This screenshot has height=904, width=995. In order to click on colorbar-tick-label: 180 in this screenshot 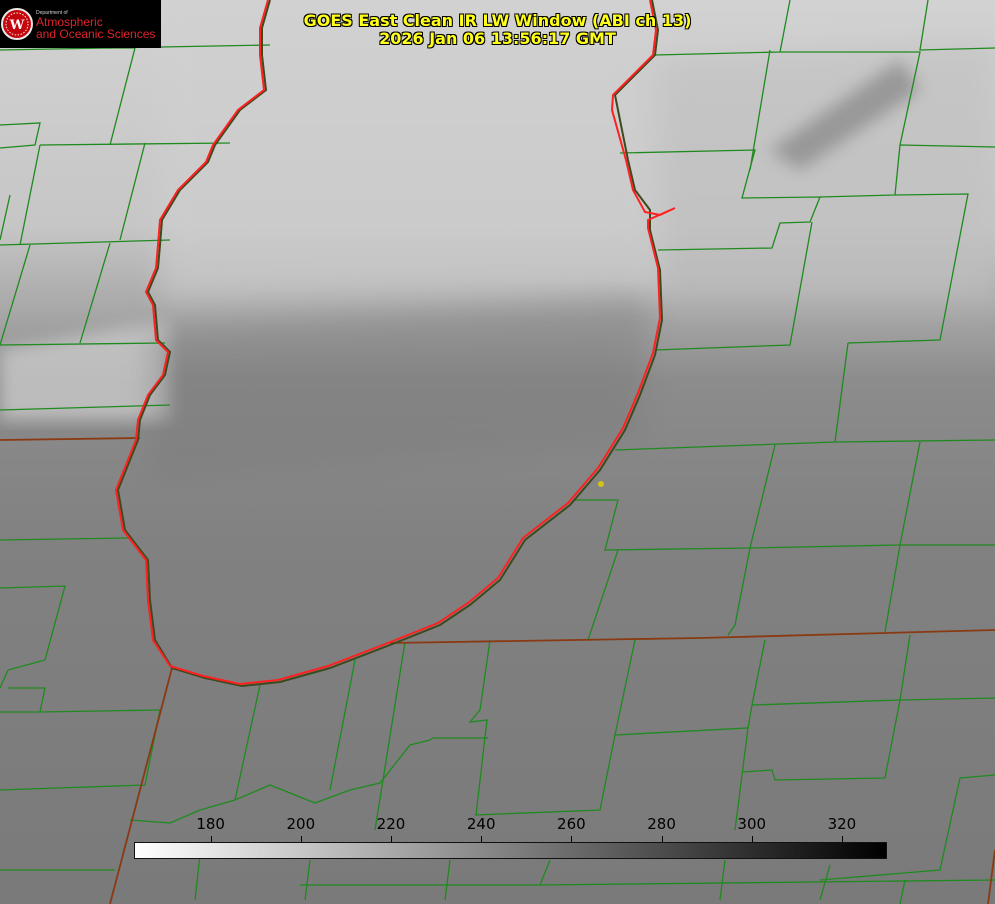, I will do `click(210, 824)`.